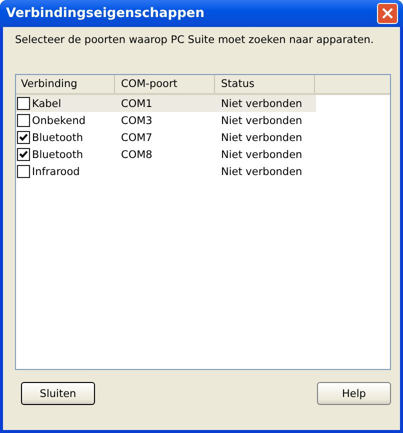 The image size is (403, 433). What do you see at coordinates (166, 103) in the screenshot?
I see `table-row: Kabel COM1 Niet verbonden` at bounding box center [166, 103].